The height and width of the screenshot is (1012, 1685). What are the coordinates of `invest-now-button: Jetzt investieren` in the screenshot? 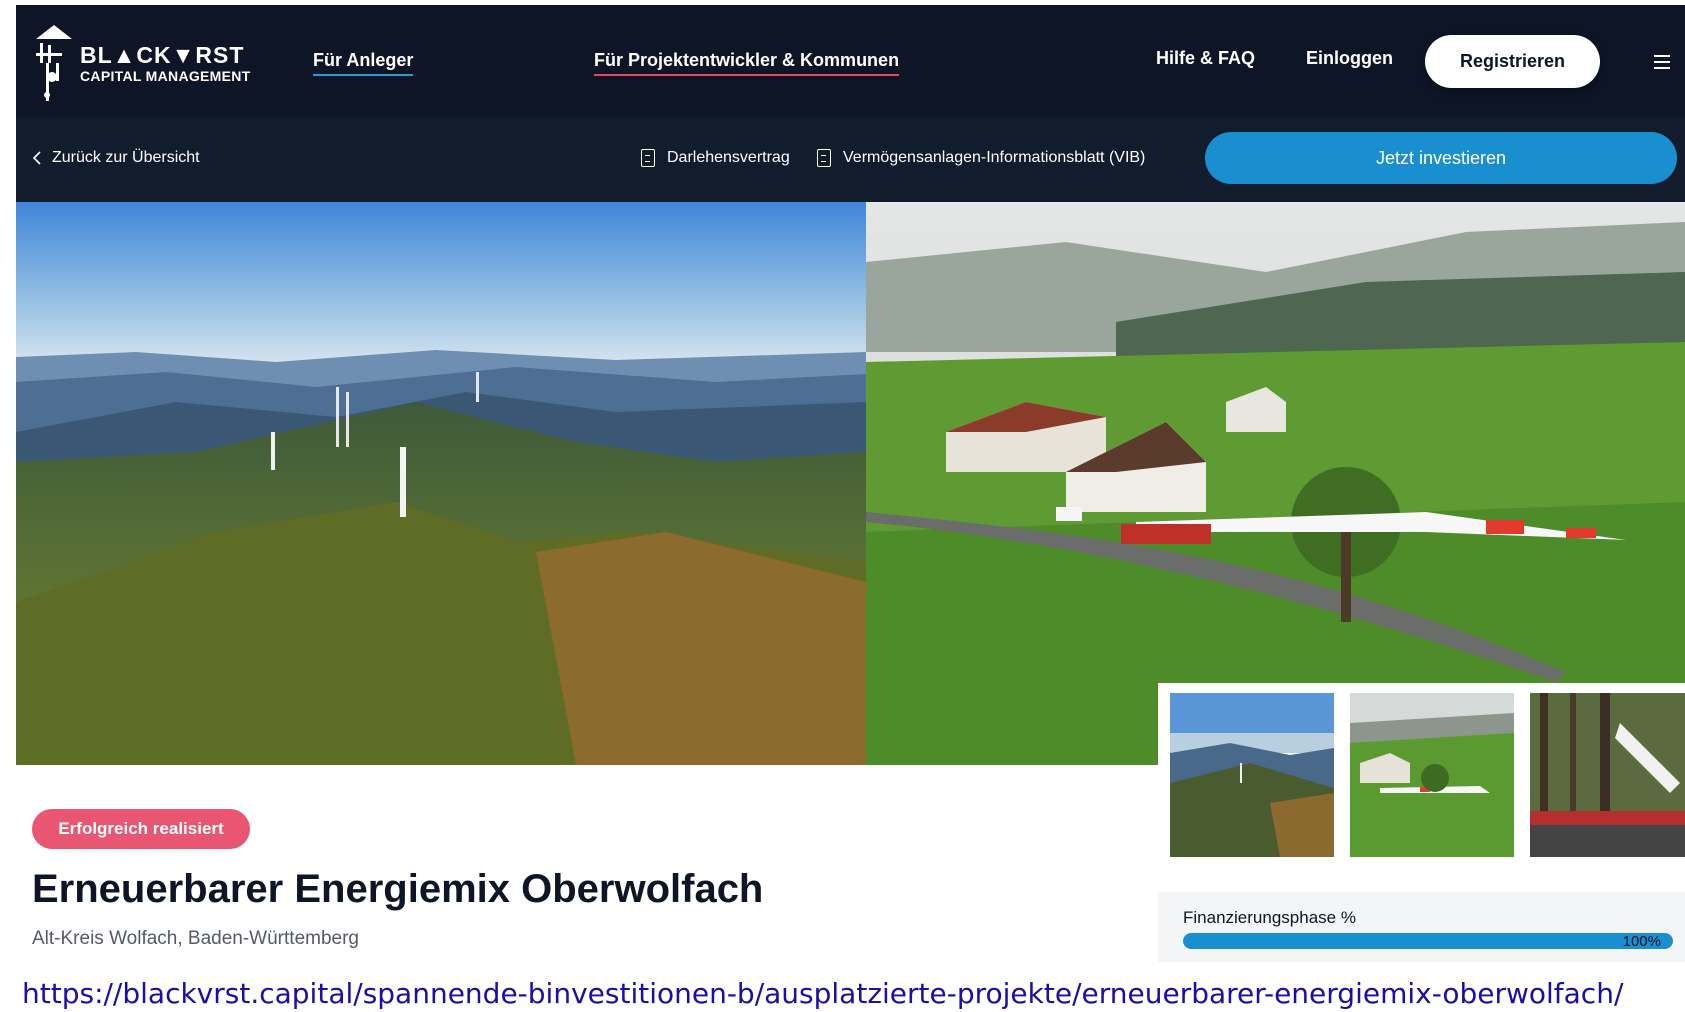 It's located at (1441, 158).